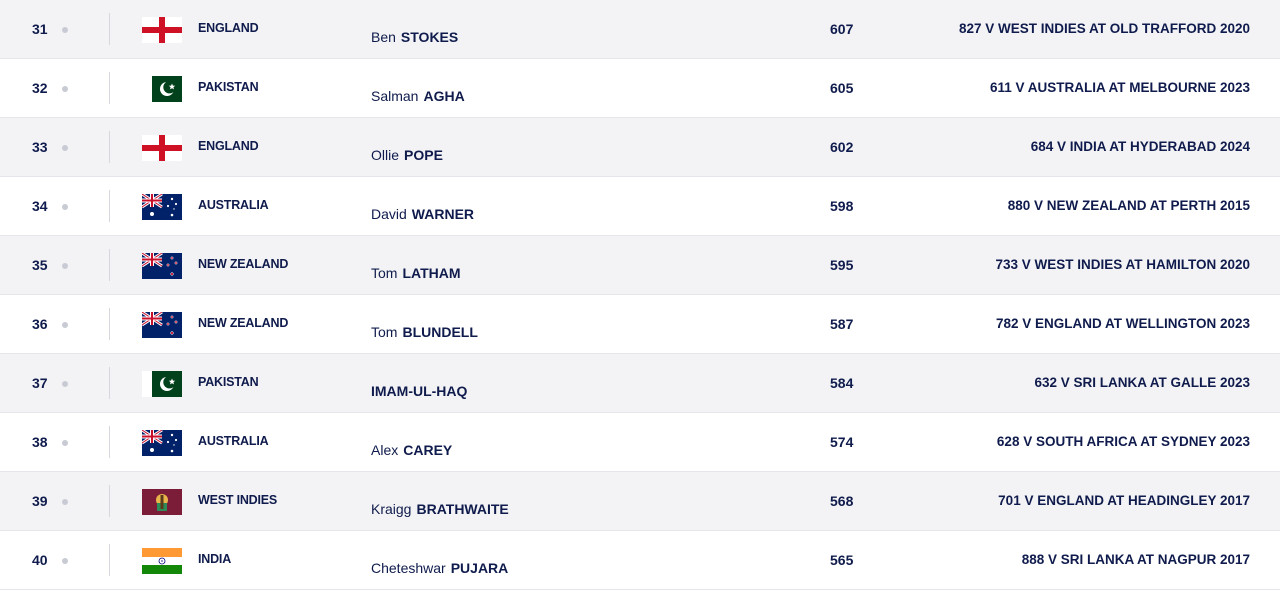  What do you see at coordinates (423, 155) in the screenshot?
I see `player-last-name: POPE` at bounding box center [423, 155].